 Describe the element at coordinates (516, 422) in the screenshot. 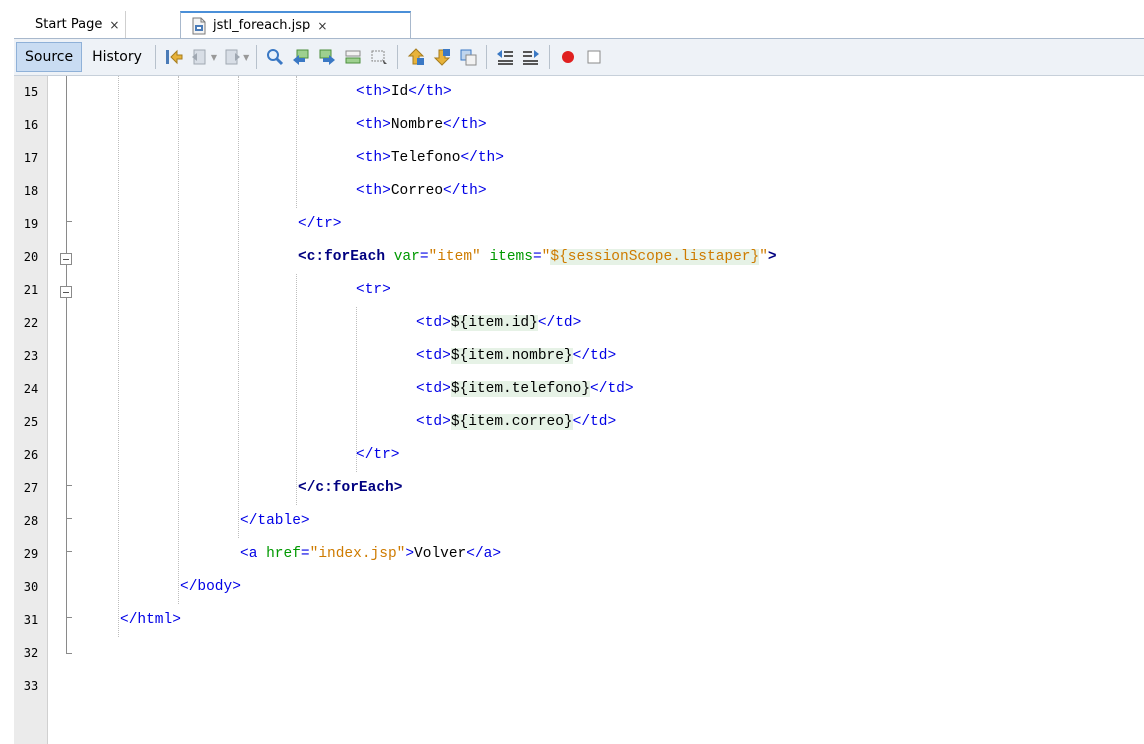

I see `code-line-25: <td>${item.correo}</td>` at that location.